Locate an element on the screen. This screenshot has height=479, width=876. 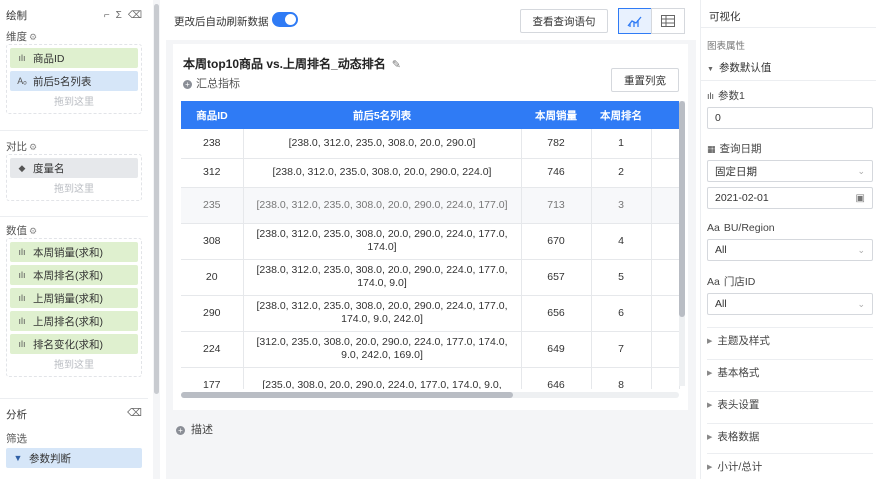
store-id-select: All ⌄ is located at coordinates (790, 304).